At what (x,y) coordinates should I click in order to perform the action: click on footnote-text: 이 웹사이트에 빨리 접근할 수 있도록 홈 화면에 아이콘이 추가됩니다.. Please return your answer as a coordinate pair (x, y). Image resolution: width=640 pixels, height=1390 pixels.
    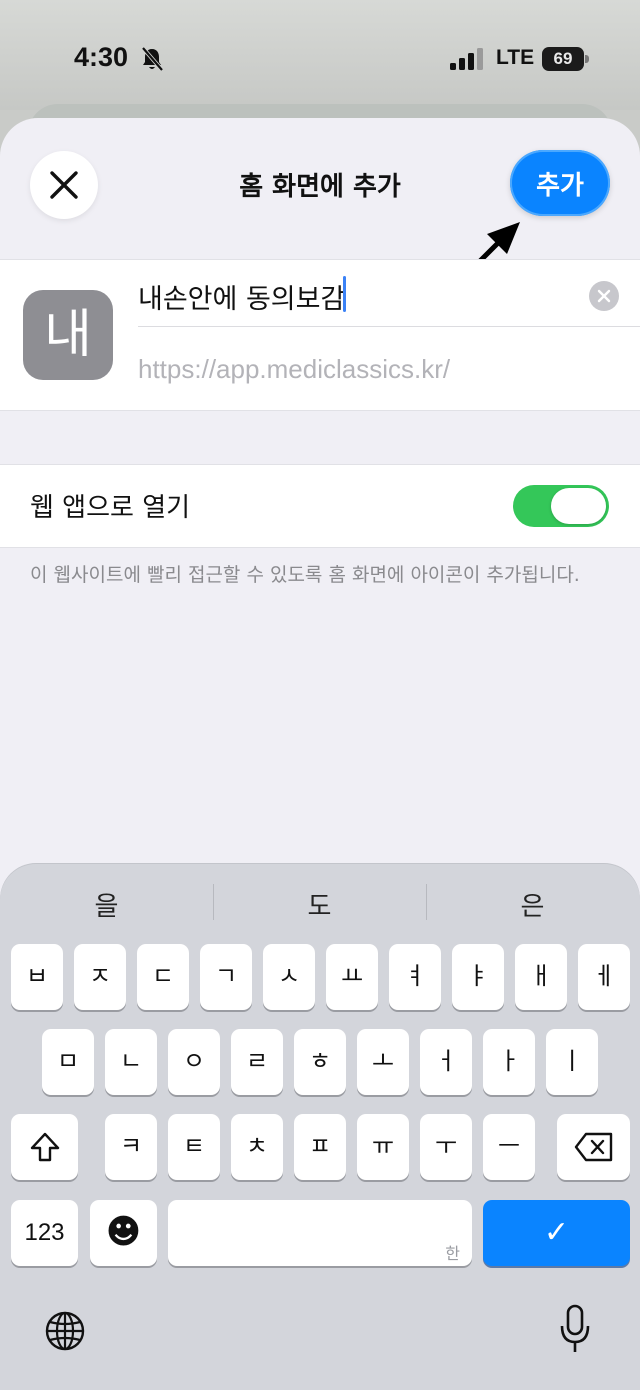
    Looking at the image, I should click on (305, 575).